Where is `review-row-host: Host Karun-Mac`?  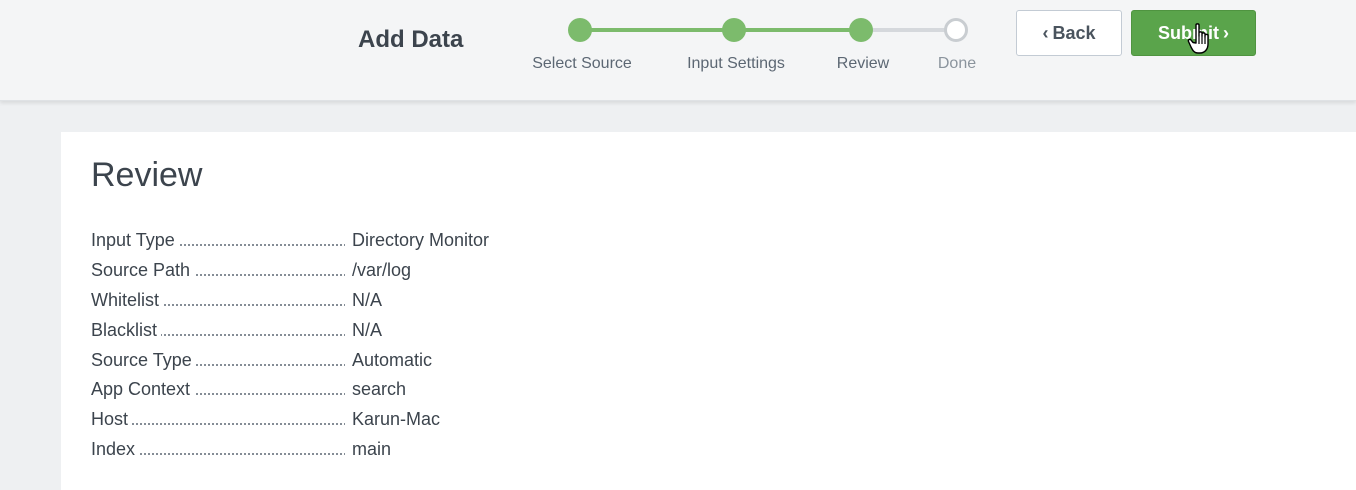
review-row-host: Host Karun-Mac is located at coordinates (391, 422).